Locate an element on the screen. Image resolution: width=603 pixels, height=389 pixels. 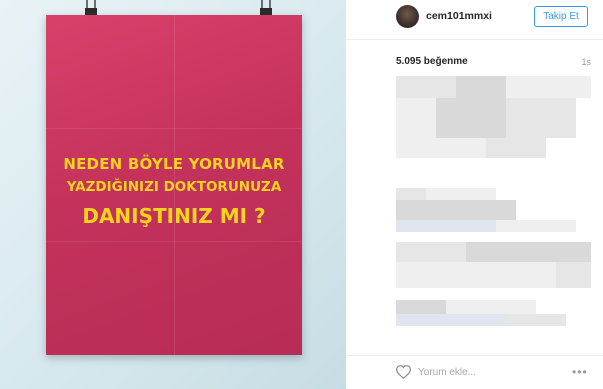
poster-line-1: NEDEN BÖYLE YORUMLAR is located at coordinates (174, 164).